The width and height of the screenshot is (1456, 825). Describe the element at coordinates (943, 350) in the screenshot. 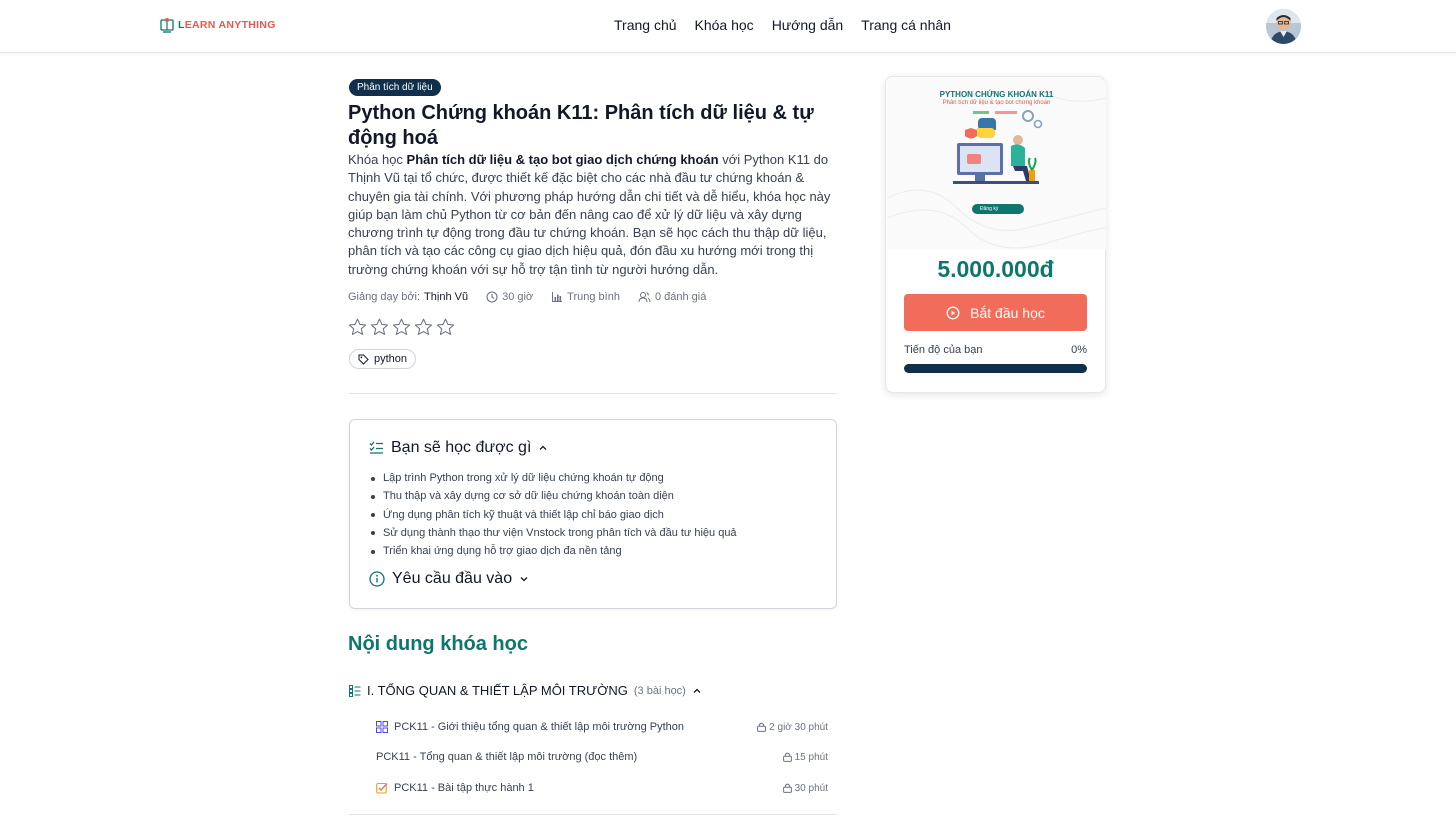

I see `progress-label: Tiến độ của bạn` at that location.